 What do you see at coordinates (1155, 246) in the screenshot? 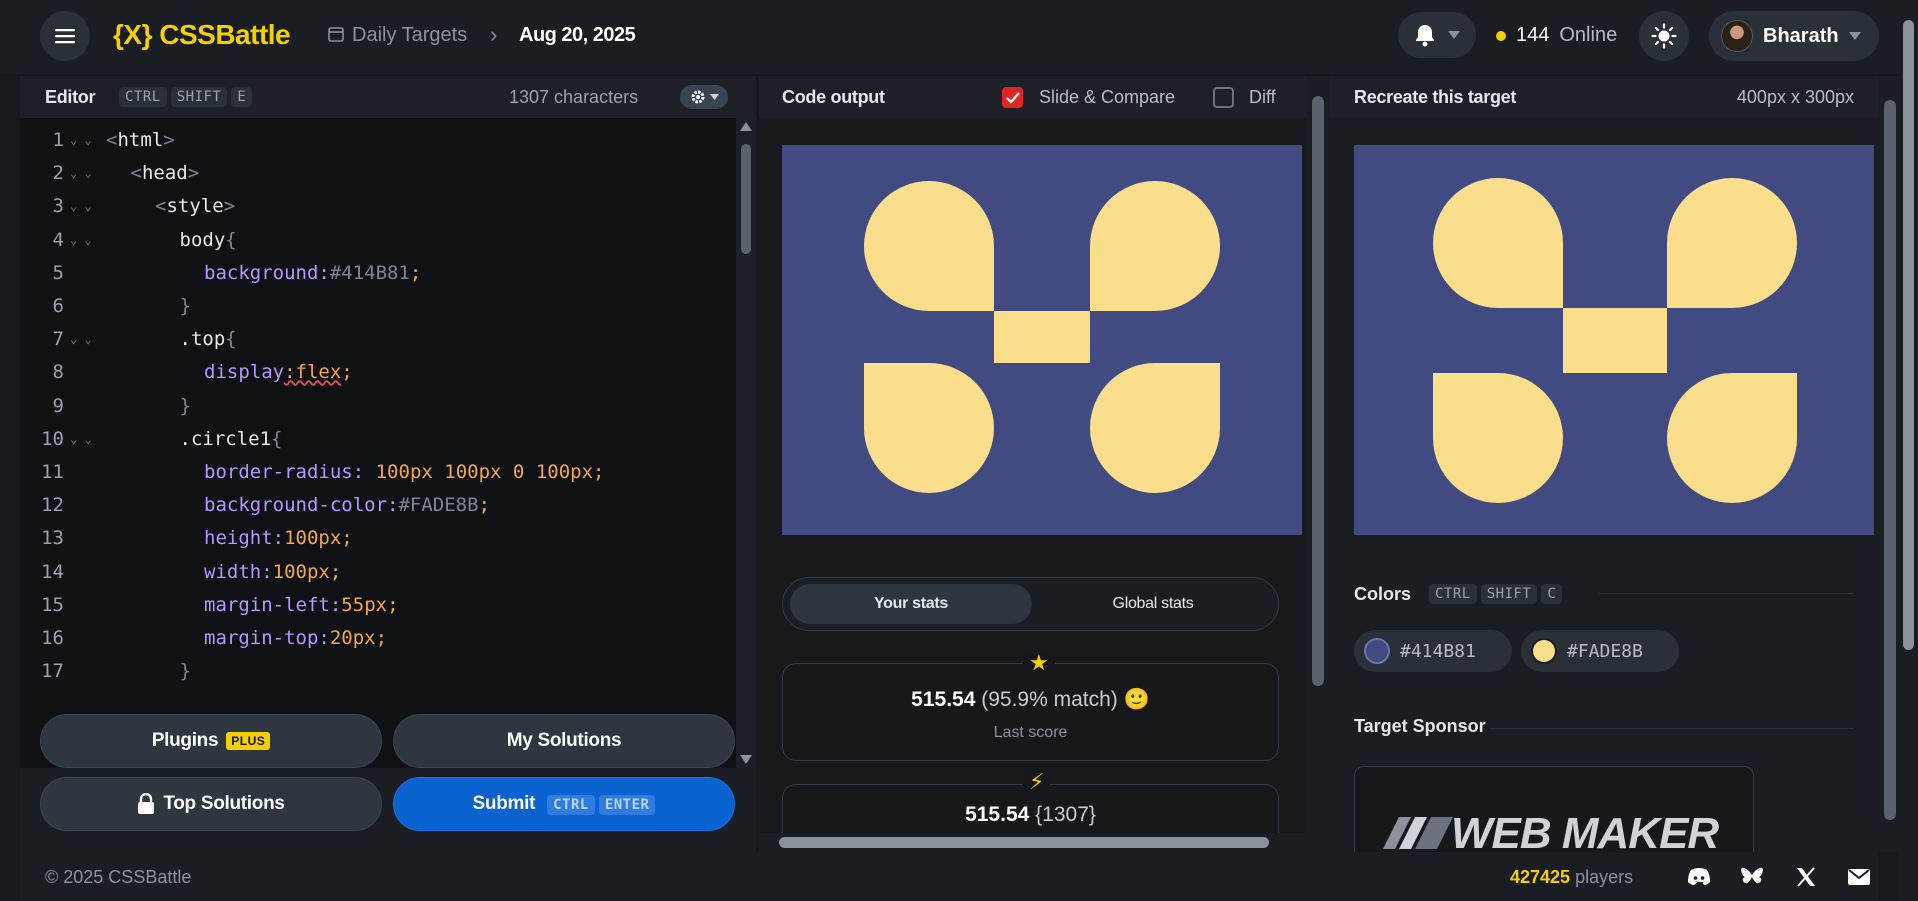
I see `output-petal-top-right` at bounding box center [1155, 246].